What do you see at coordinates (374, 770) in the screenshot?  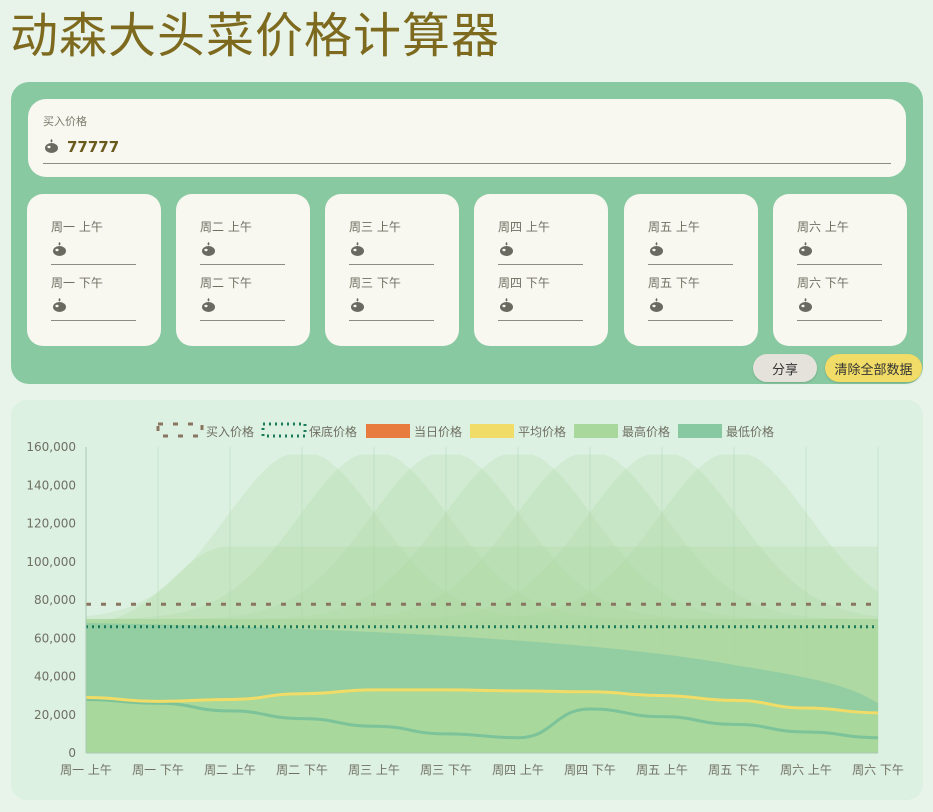 I see `x-tick-label: 周三 上午` at bounding box center [374, 770].